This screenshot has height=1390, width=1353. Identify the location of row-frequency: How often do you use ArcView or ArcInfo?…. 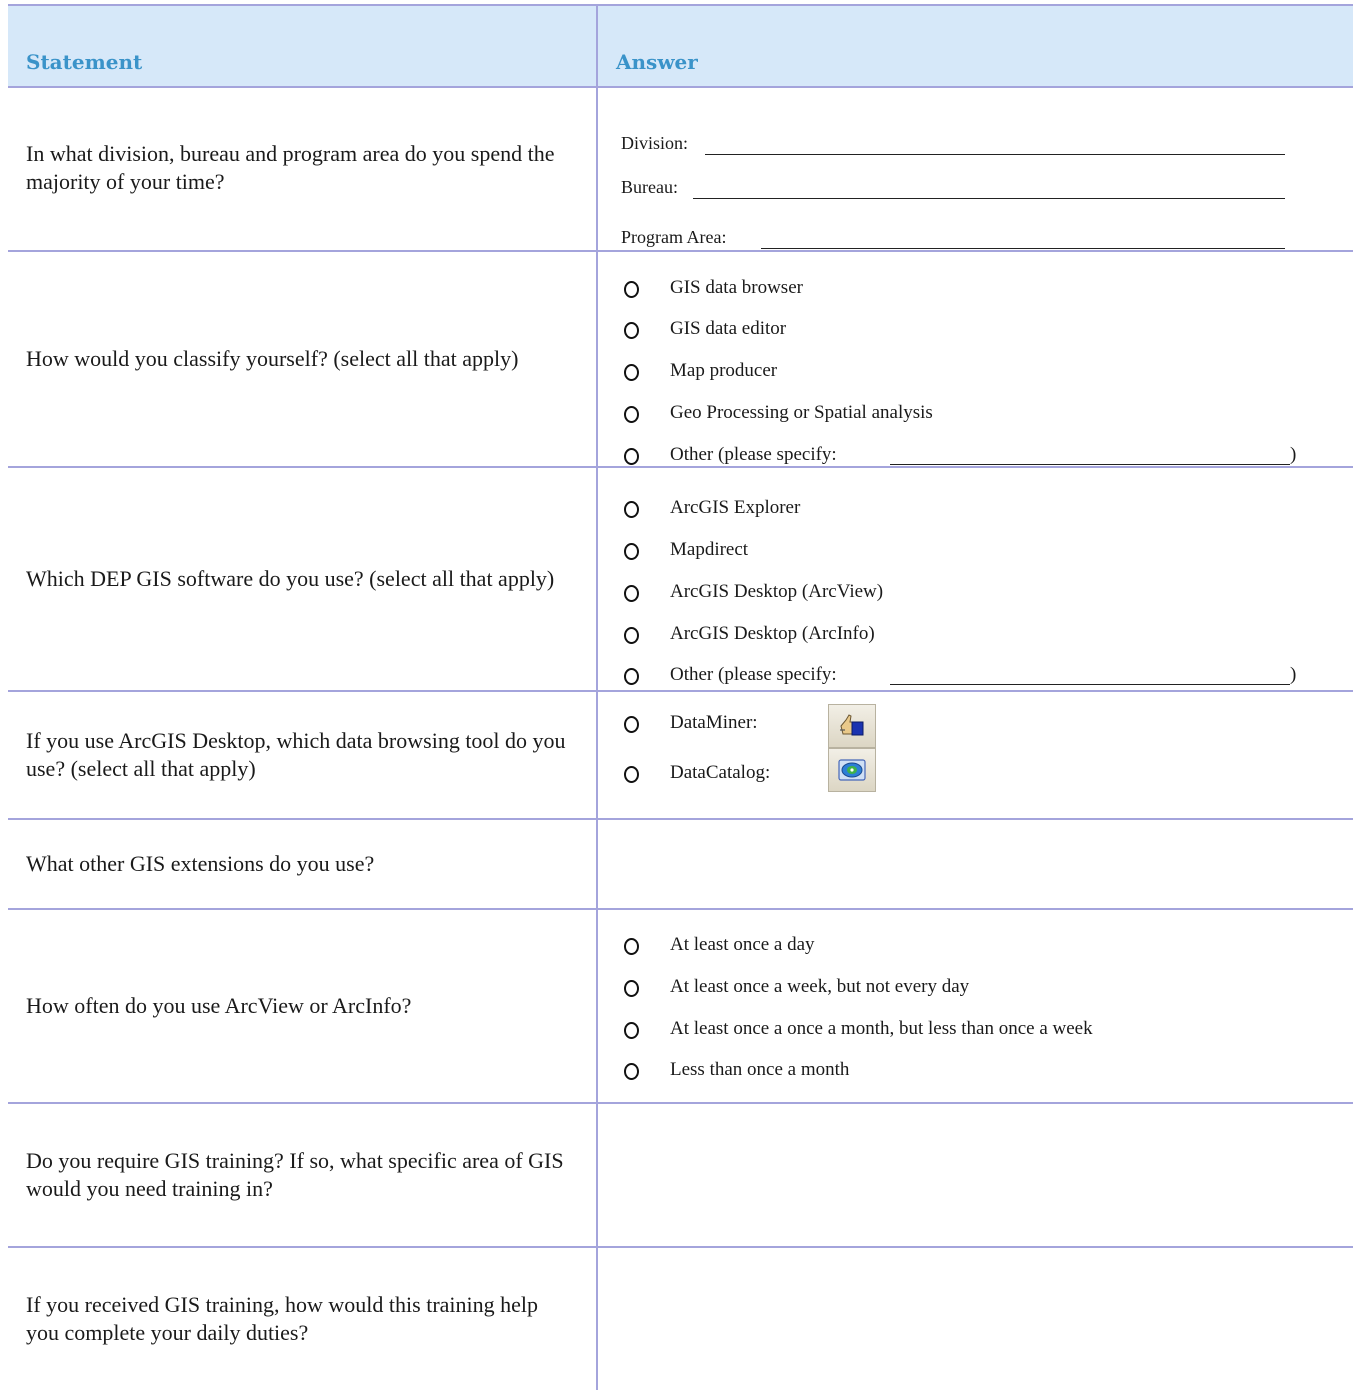
(680, 1007).